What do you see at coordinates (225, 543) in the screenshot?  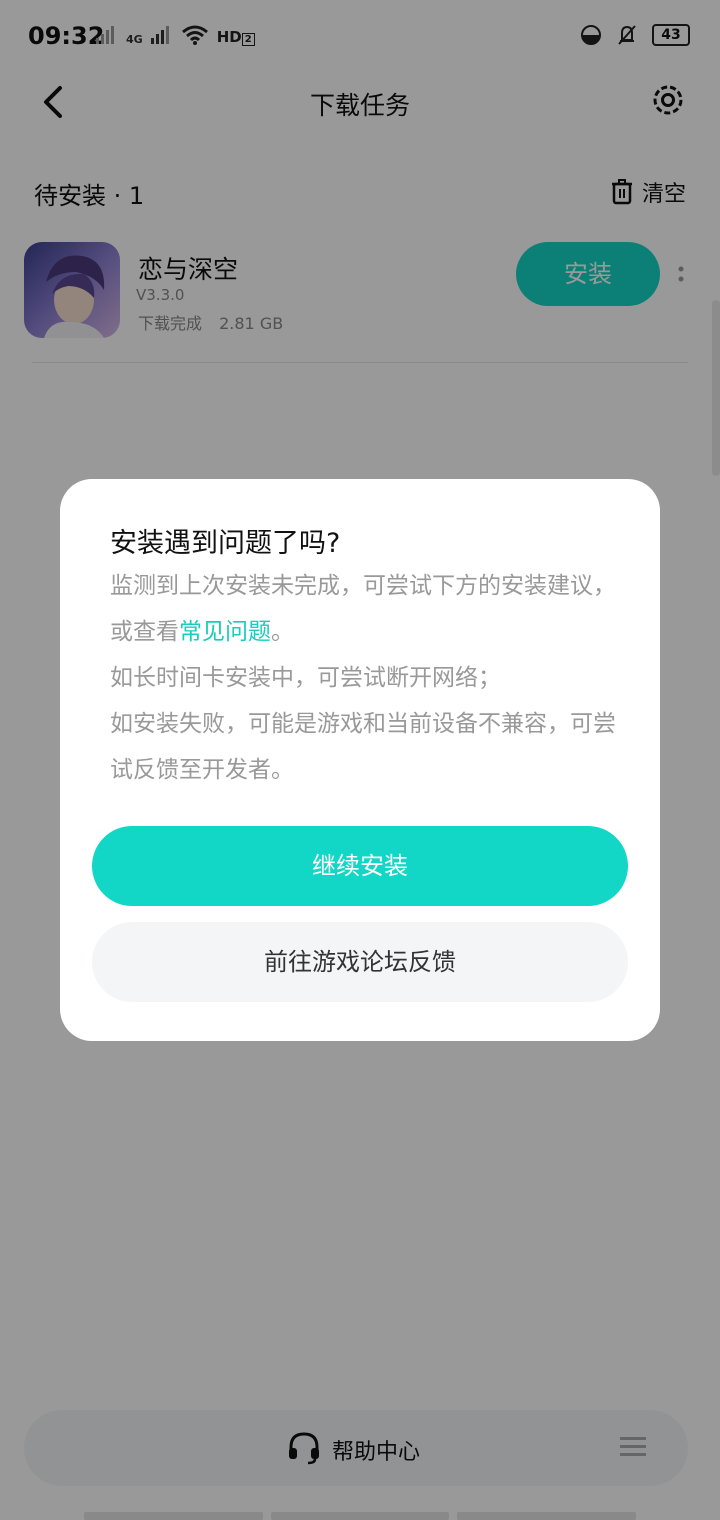 I see `dialog-title: 安装遇到问题了吗?` at bounding box center [225, 543].